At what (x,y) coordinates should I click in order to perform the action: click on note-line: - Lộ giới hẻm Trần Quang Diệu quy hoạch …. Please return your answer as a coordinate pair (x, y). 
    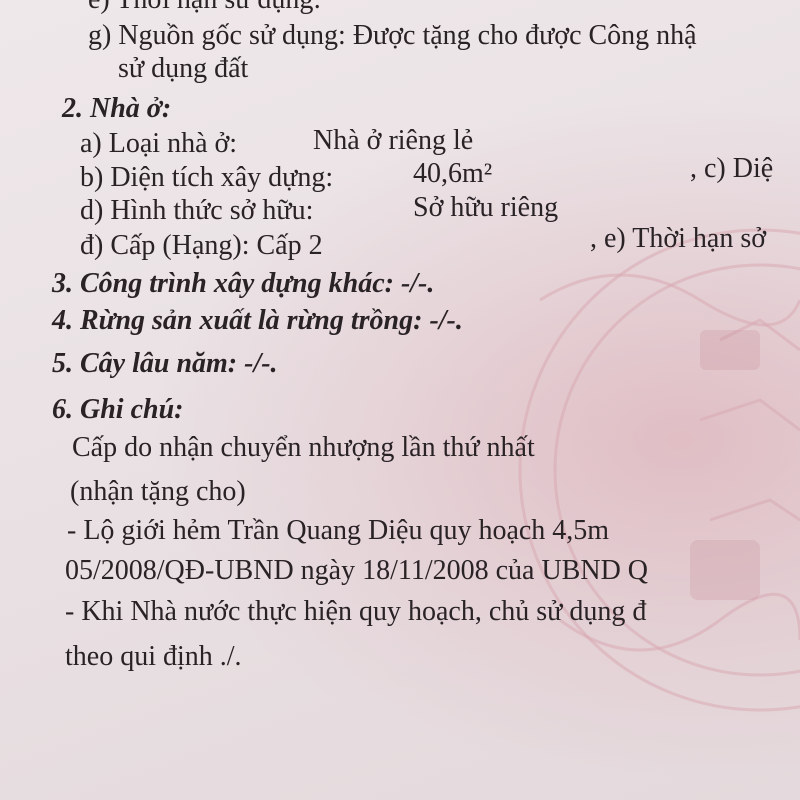
    Looking at the image, I should click on (338, 530).